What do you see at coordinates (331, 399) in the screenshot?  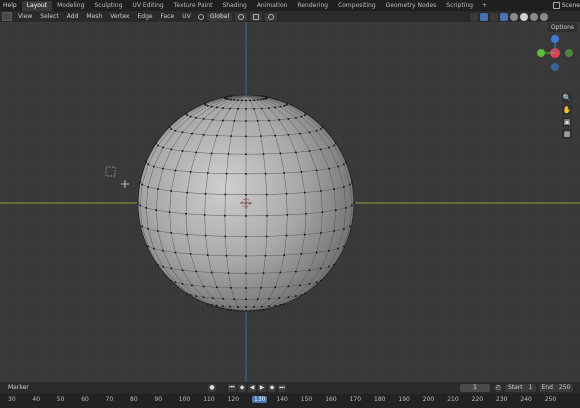 I see `ruler-tick: 160` at bounding box center [331, 399].